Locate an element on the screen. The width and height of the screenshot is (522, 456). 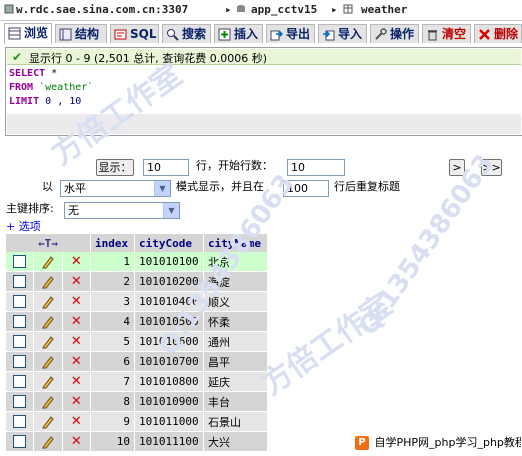
breadcrumb-table: weather is located at coordinates (384, 9).